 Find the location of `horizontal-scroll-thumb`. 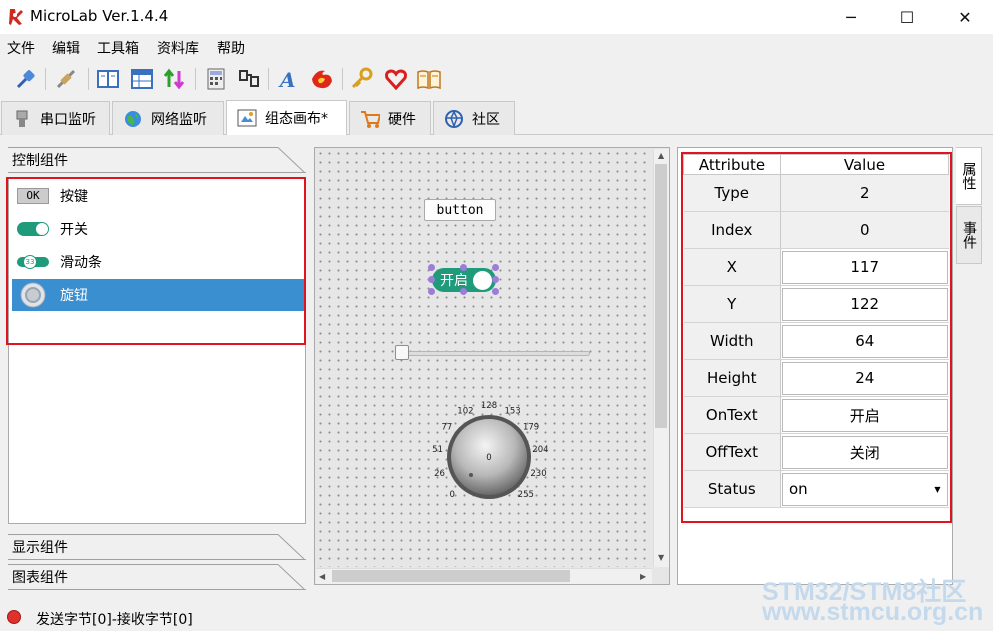

horizontal-scroll-thumb is located at coordinates (451, 576).